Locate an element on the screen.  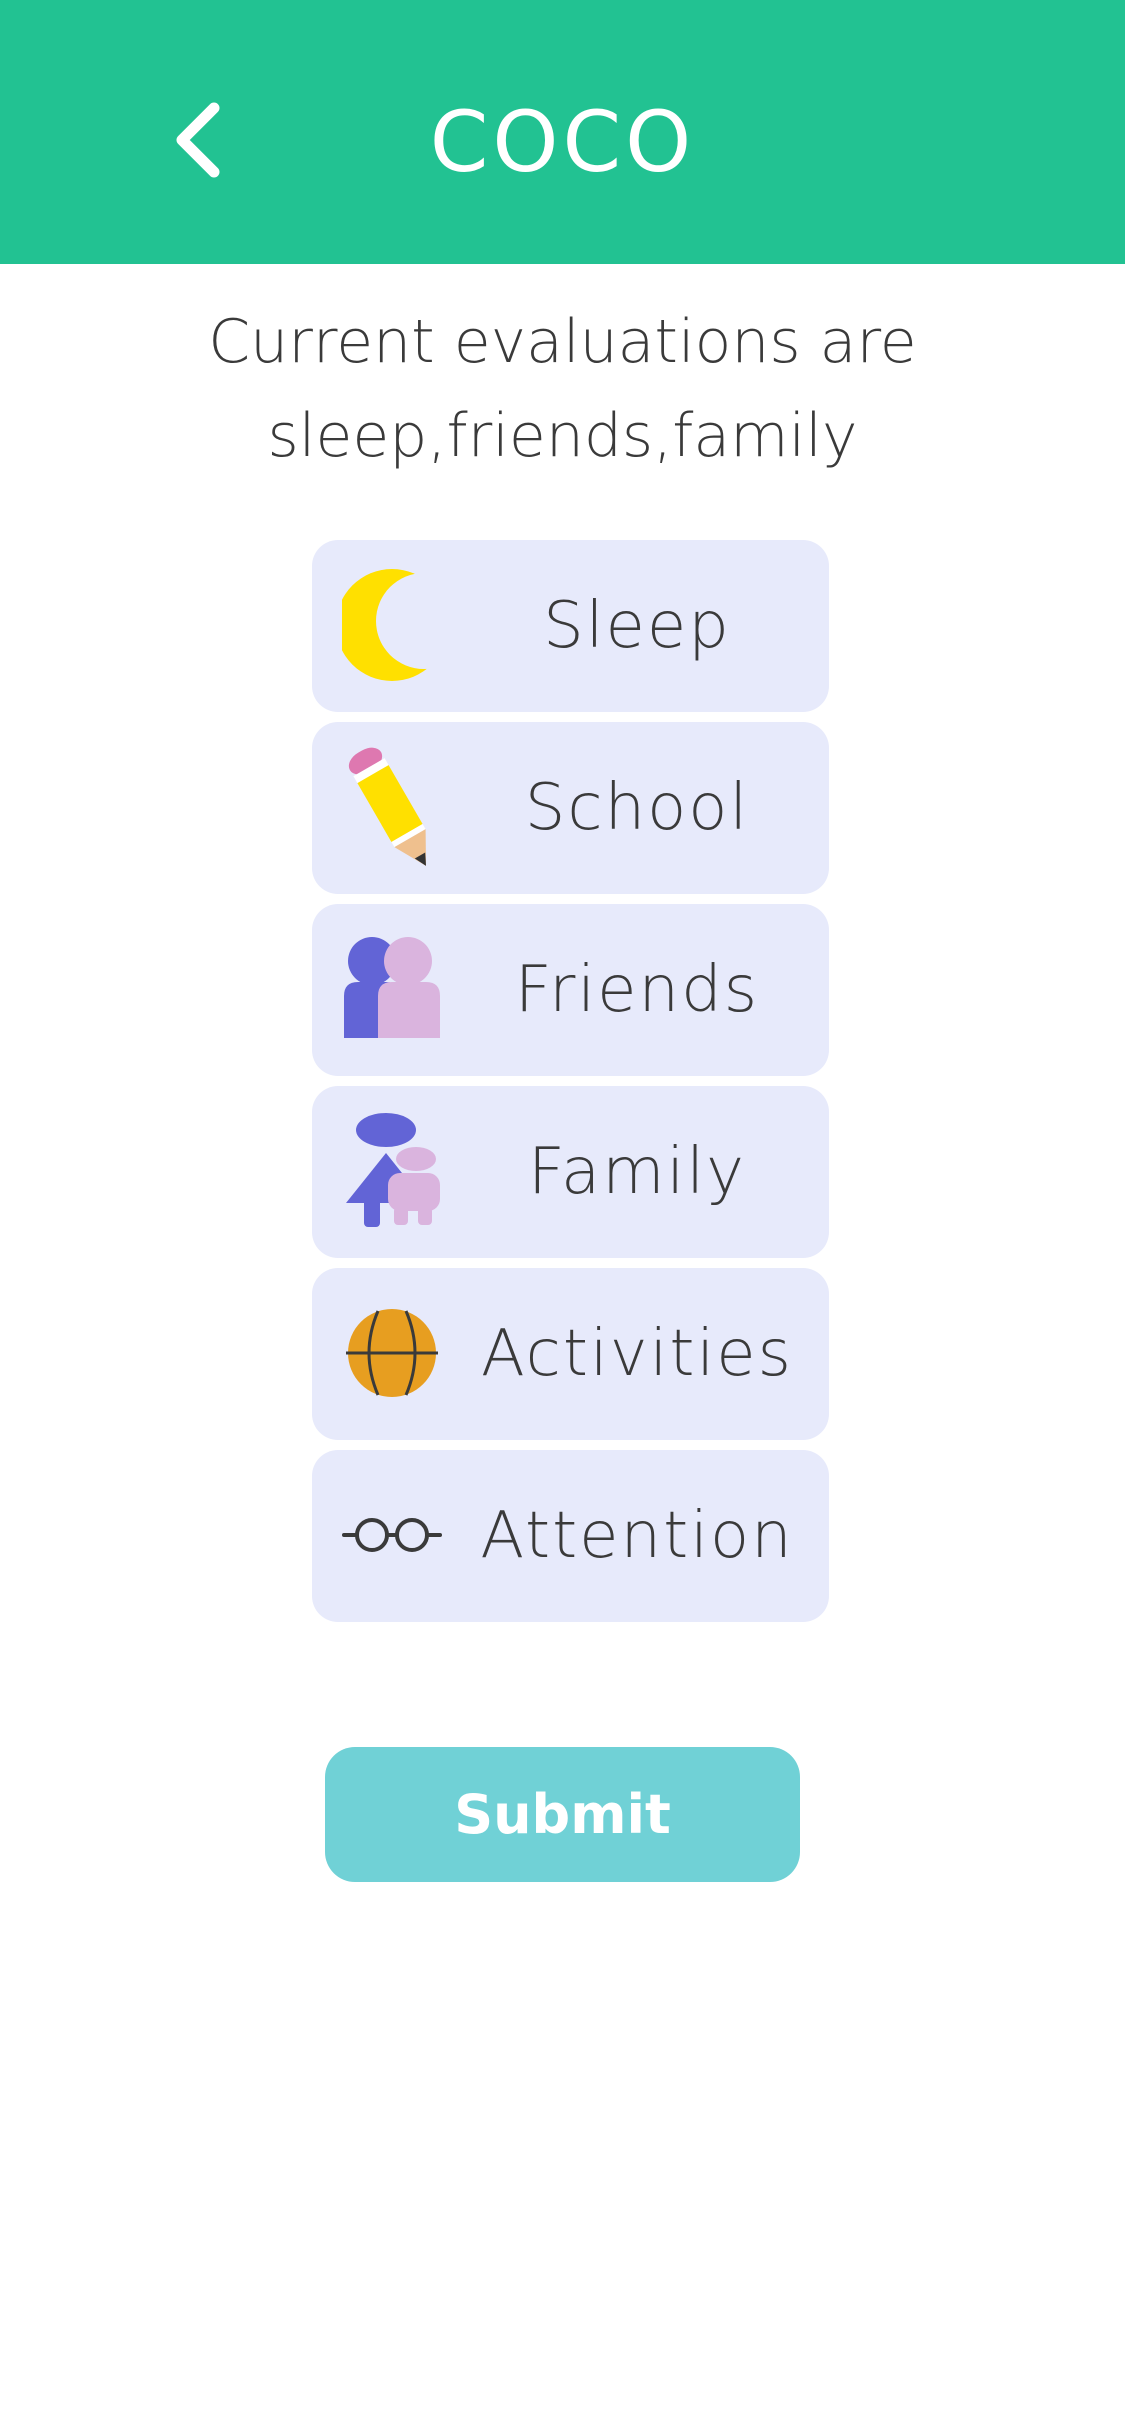
category-label: Friends is located at coordinates (637, 990).